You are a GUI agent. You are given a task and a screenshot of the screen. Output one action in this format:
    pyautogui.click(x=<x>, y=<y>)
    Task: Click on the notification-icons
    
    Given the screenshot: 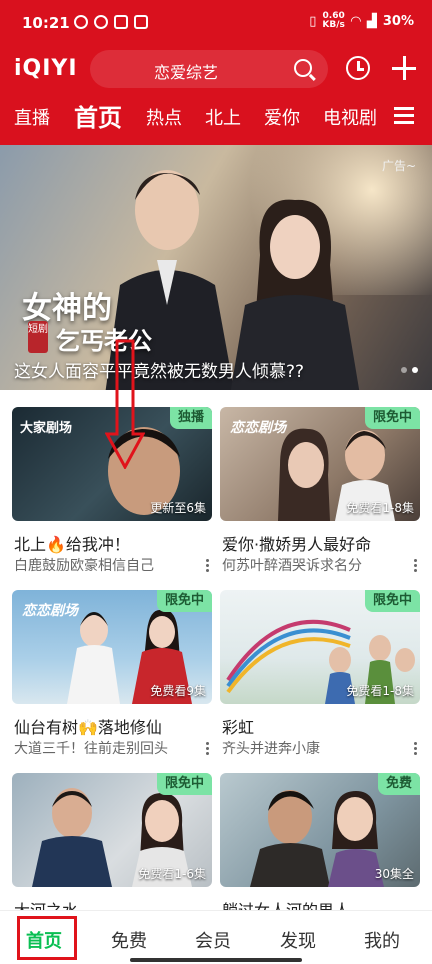 What is the action you would take?
    pyautogui.click(x=111, y=22)
    